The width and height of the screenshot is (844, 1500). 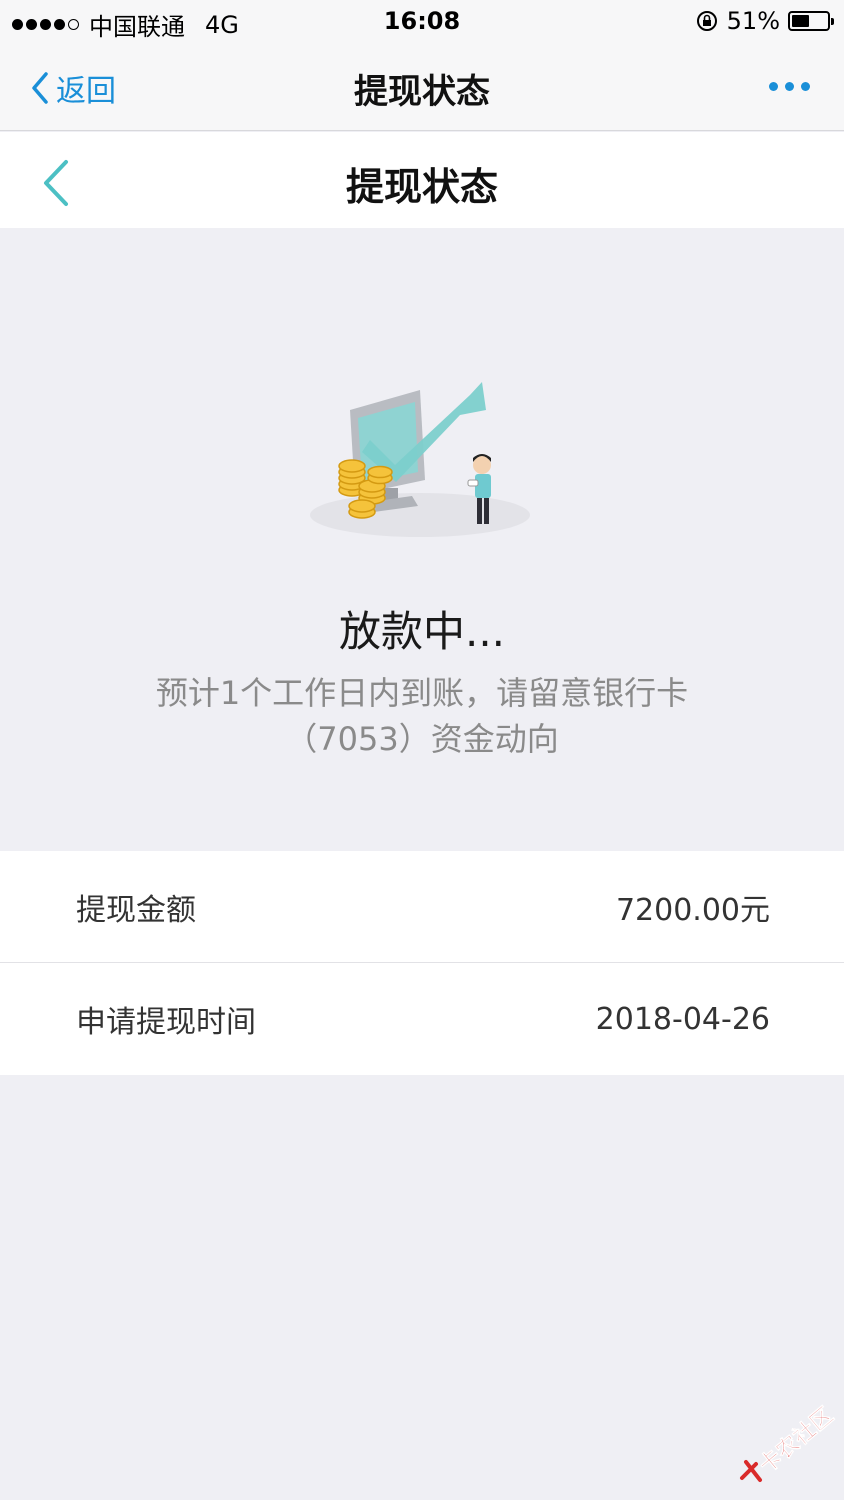 What do you see at coordinates (422, 92) in the screenshot?
I see `outer-page-title: 提现状态` at bounding box center [422, 92].